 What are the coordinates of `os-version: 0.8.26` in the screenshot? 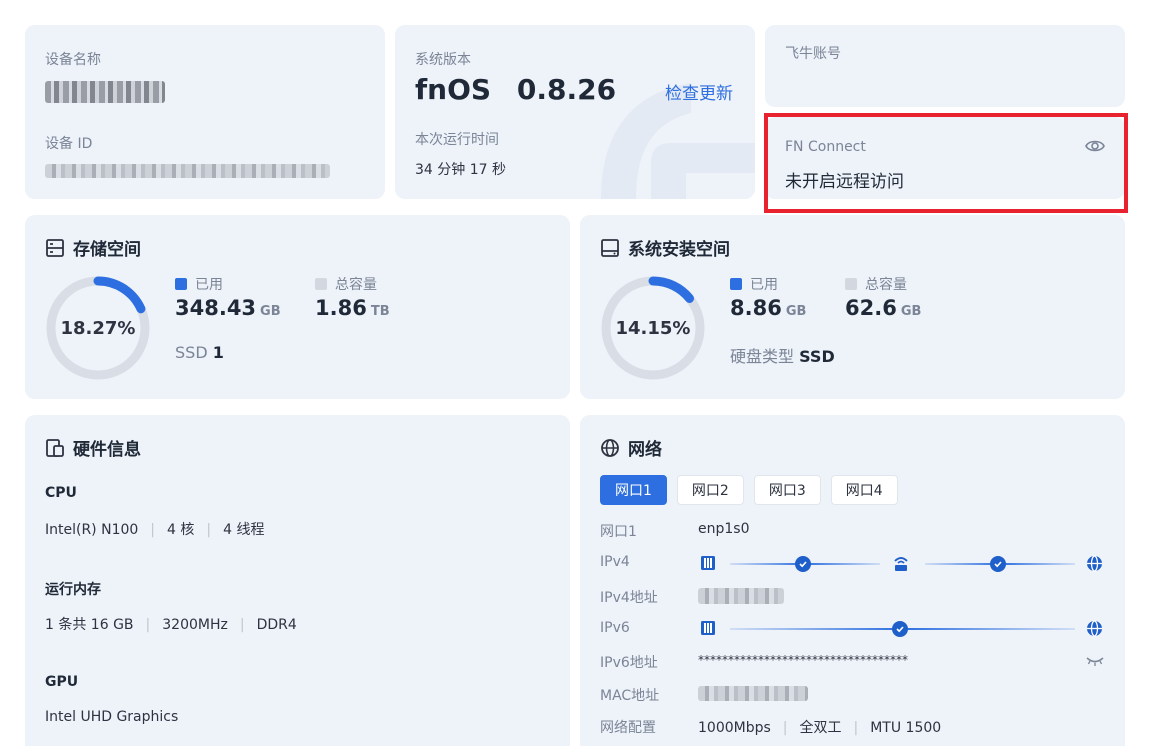 It's located at (566, 89).